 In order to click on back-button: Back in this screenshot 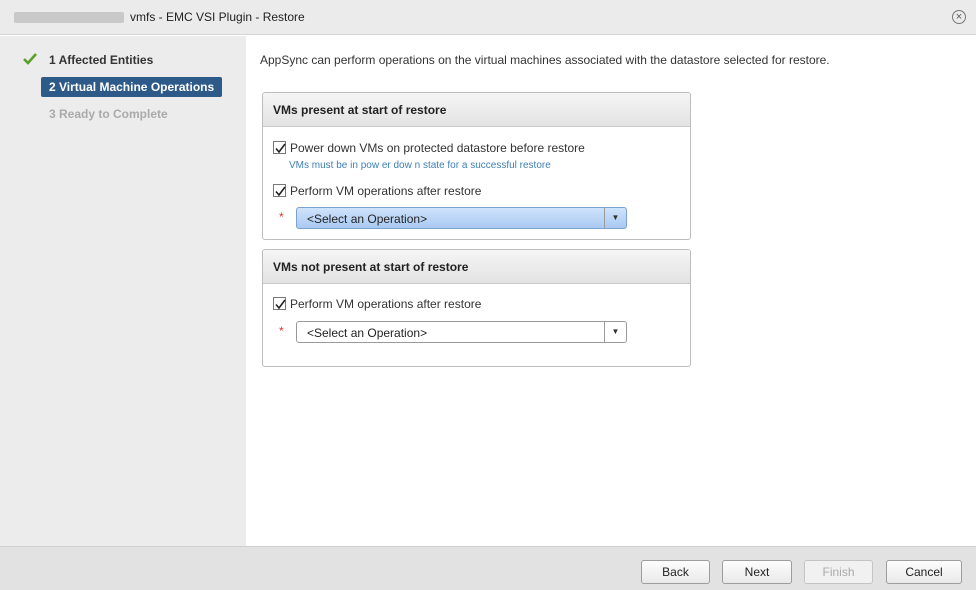, I will do `click(675, 572)`.